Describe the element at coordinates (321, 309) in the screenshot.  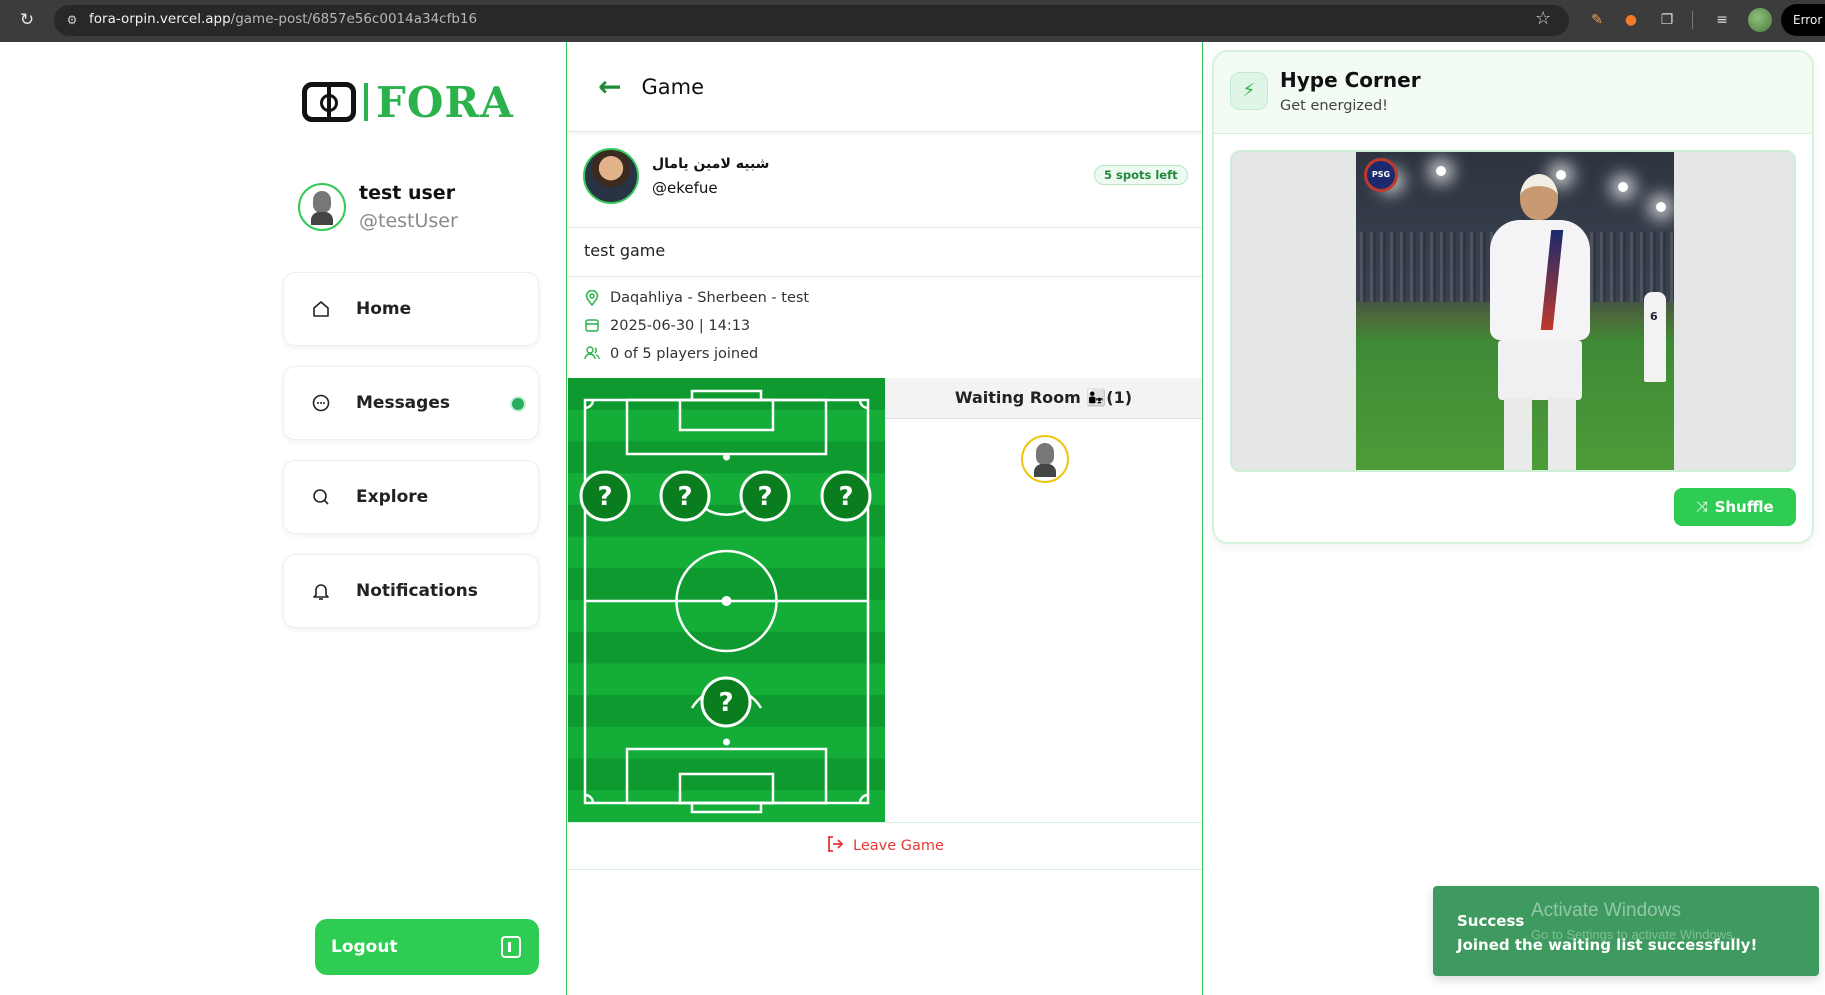
I see `home-icon` at that location.